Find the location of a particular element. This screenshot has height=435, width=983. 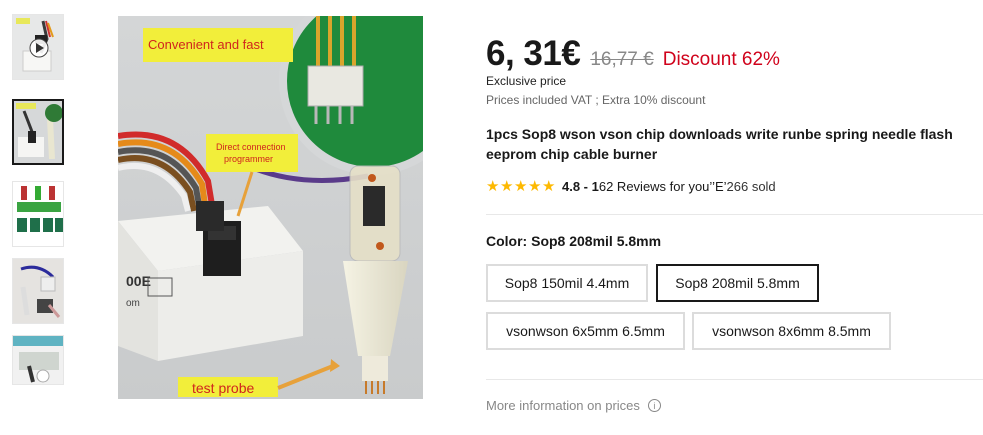

svg-text: Direct connection is located at coordinates (251, 147).